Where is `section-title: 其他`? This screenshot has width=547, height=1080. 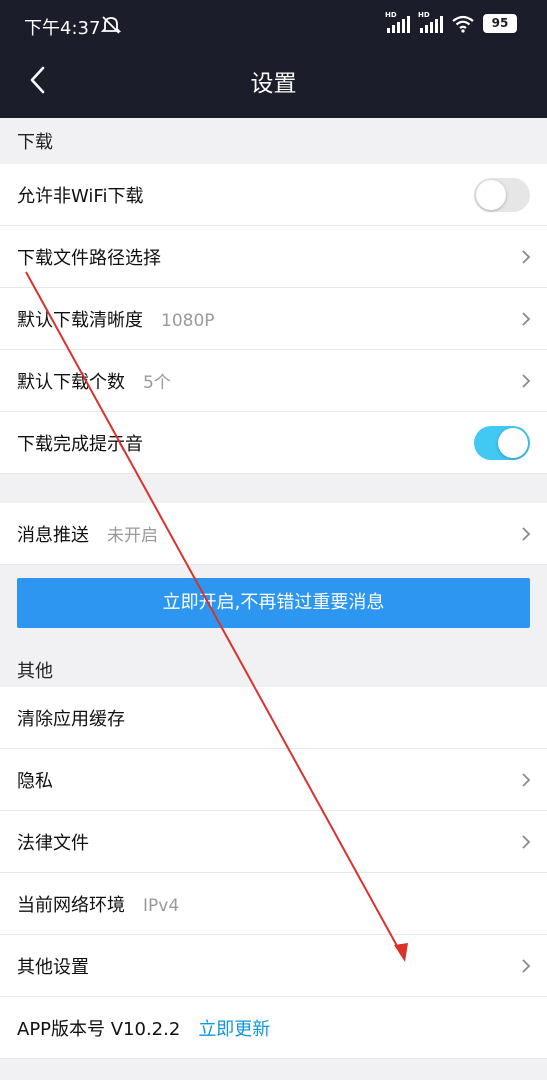 section-title: 其他 is located at coordinates (35, 671).